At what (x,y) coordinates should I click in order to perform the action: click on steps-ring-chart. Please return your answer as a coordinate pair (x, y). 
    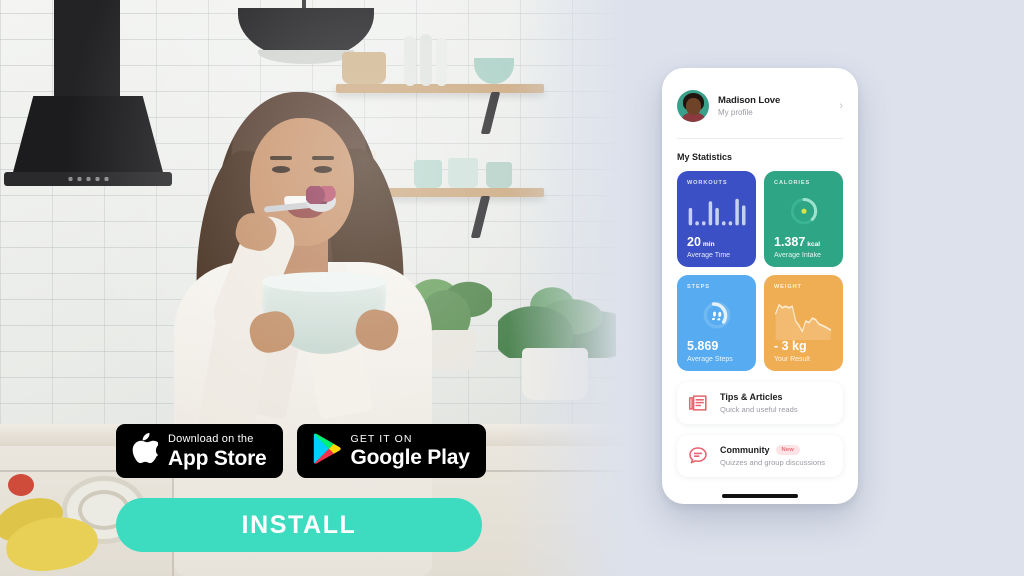
    Looking at the image, I should click on (717, 315).